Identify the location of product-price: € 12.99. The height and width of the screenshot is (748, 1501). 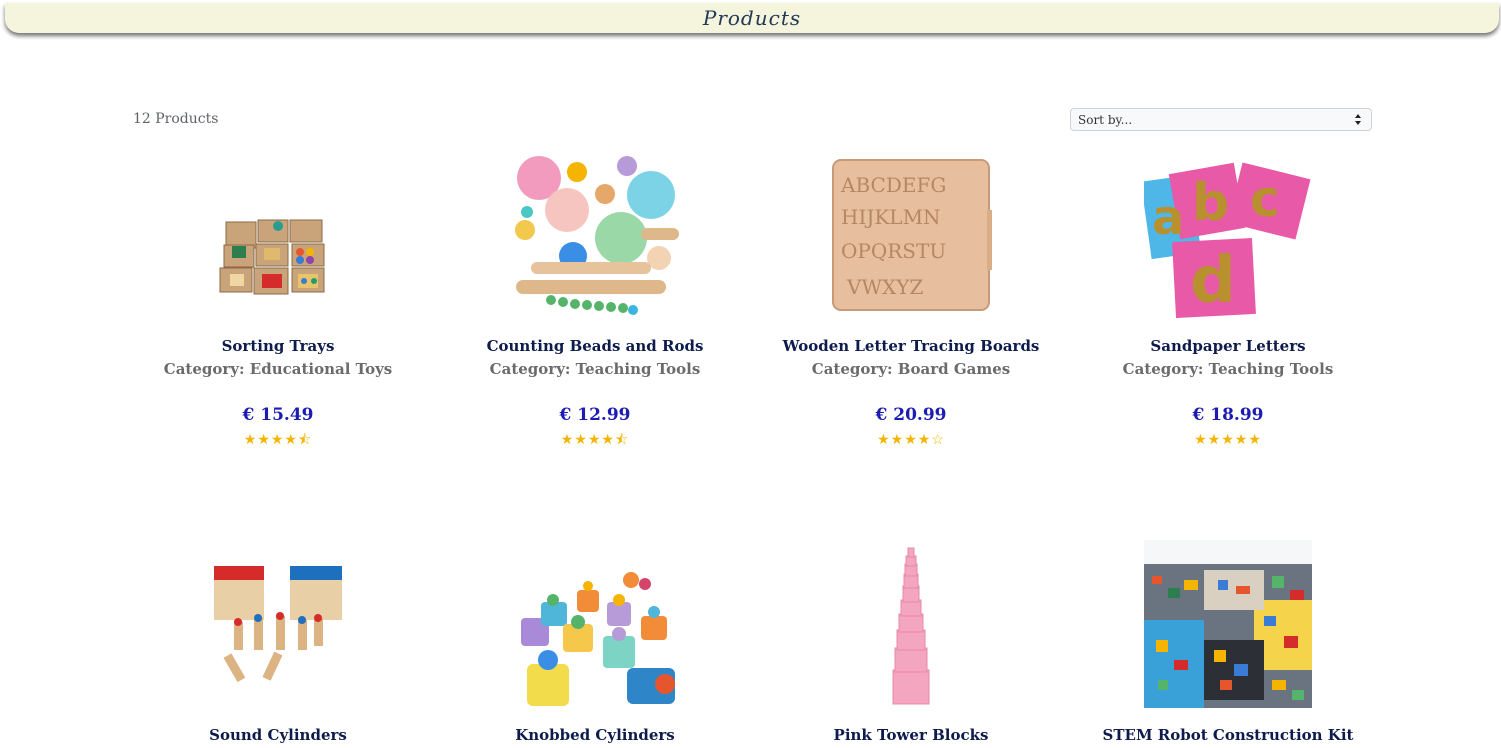
(595, 415).